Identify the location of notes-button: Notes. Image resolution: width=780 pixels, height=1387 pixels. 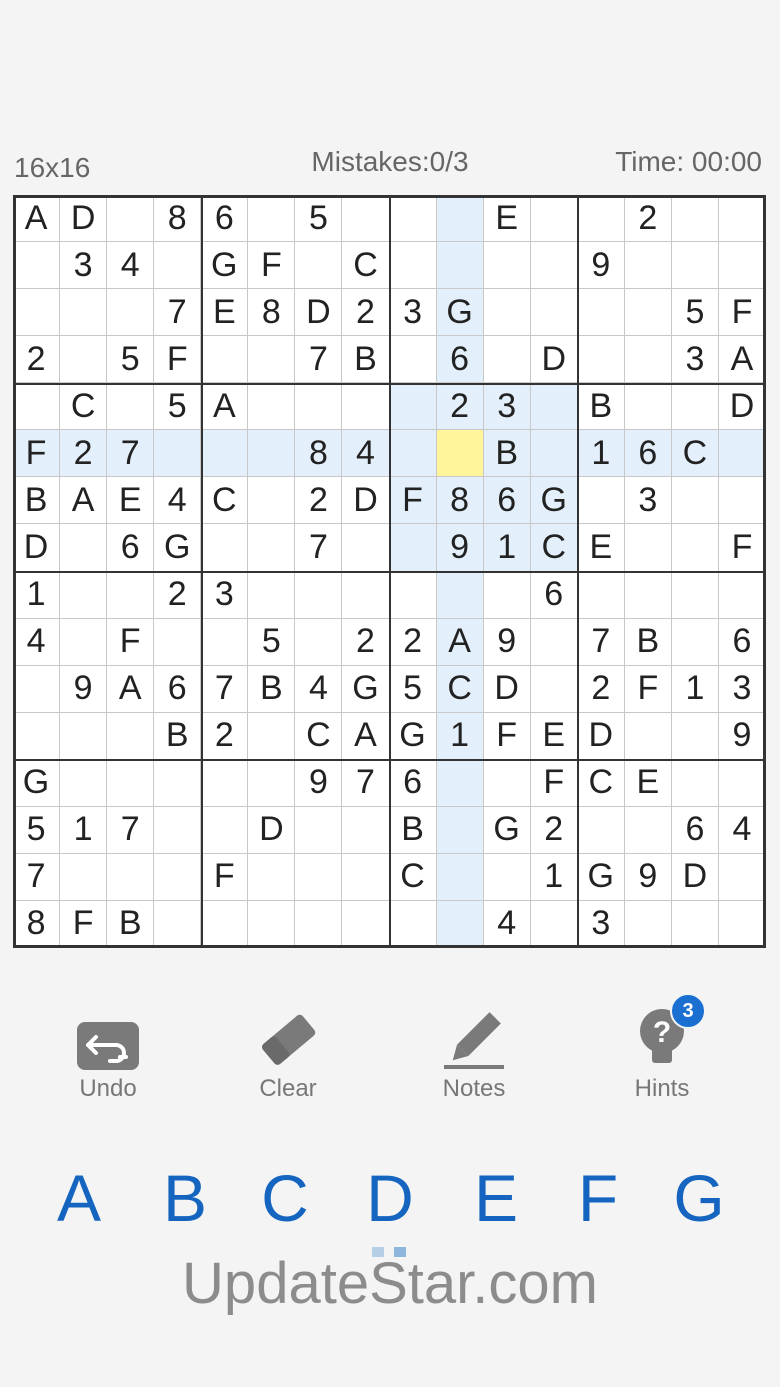
(474, 1054).